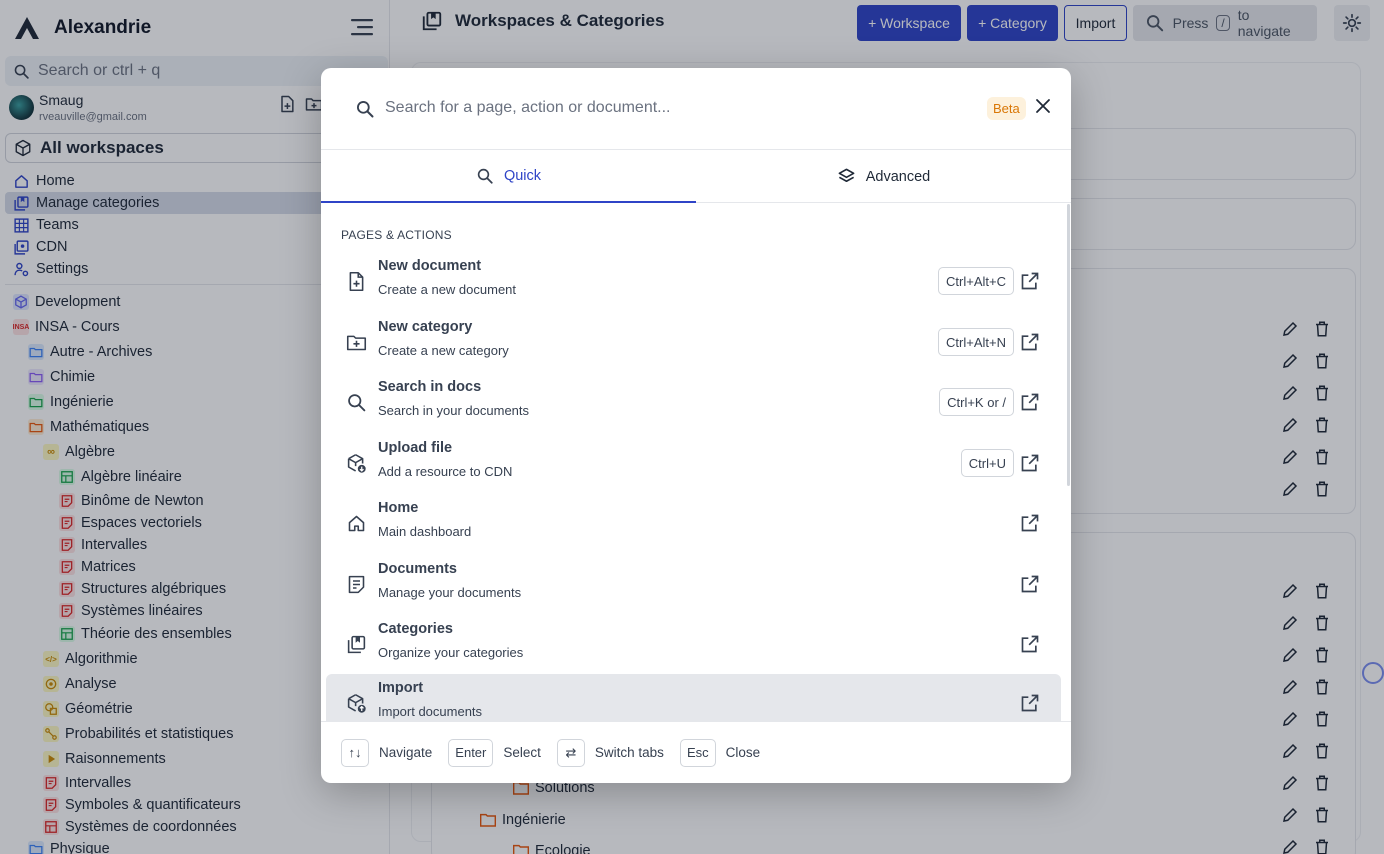 This screenshot has height=854, width=1384. I want to click on item-shortcut: Ctrl+Alt+C, so click(976, 281).